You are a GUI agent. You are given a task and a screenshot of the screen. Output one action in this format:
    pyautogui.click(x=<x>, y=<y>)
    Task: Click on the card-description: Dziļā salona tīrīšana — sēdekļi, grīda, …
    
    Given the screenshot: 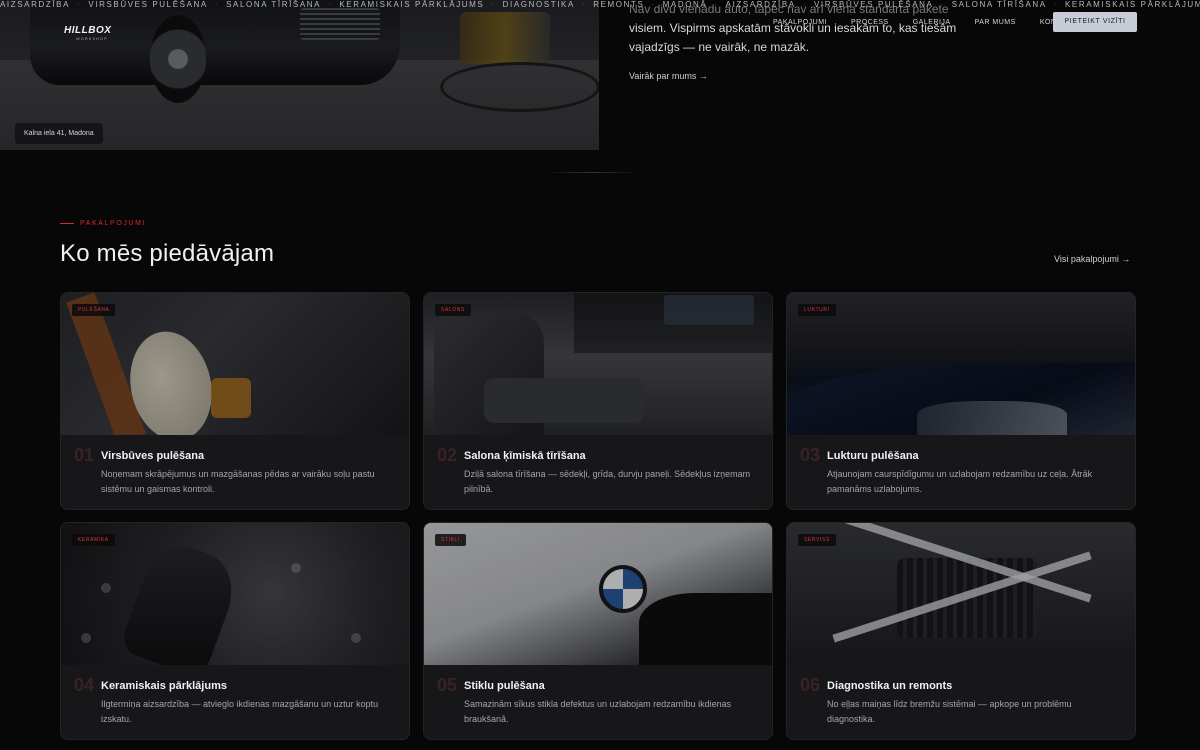 What is the action you would take?
    pyautogui.click(x=607, y=481)
    